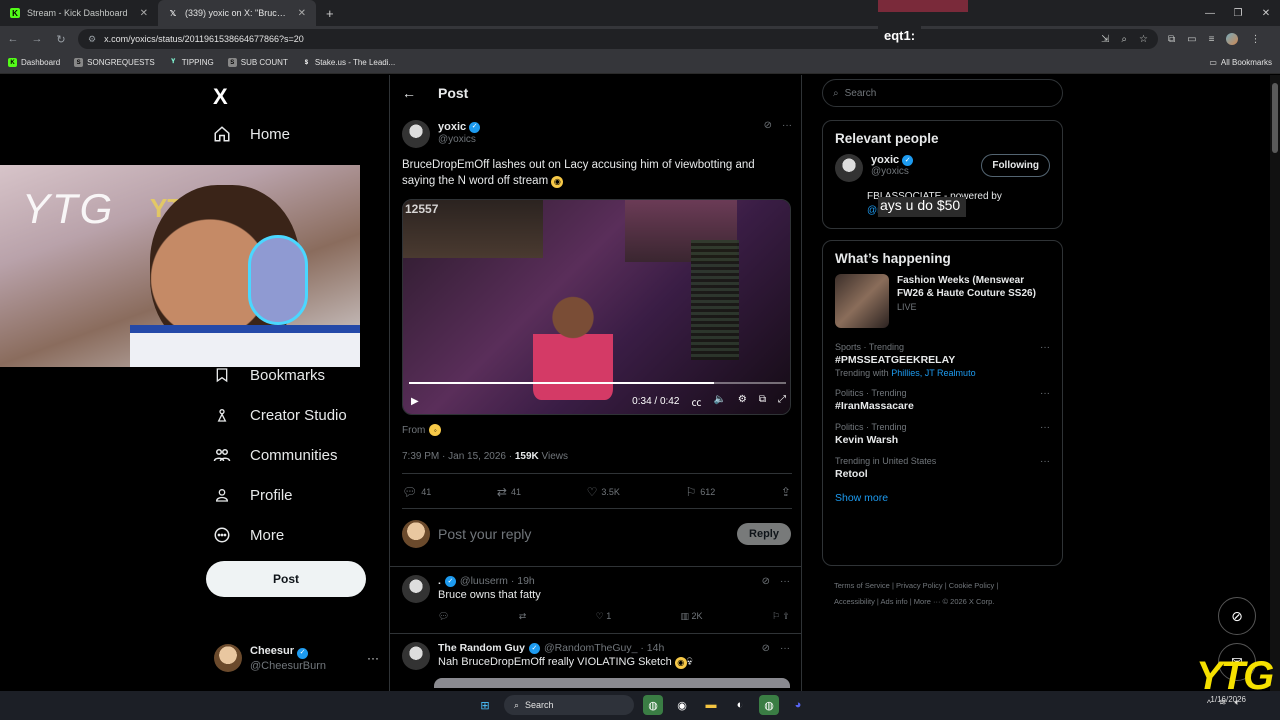  What do you see at coordinates (268, 375) in the screenshot?
I see `nav-bookmarks: Bookmarks` at bounding box center [268, 375].